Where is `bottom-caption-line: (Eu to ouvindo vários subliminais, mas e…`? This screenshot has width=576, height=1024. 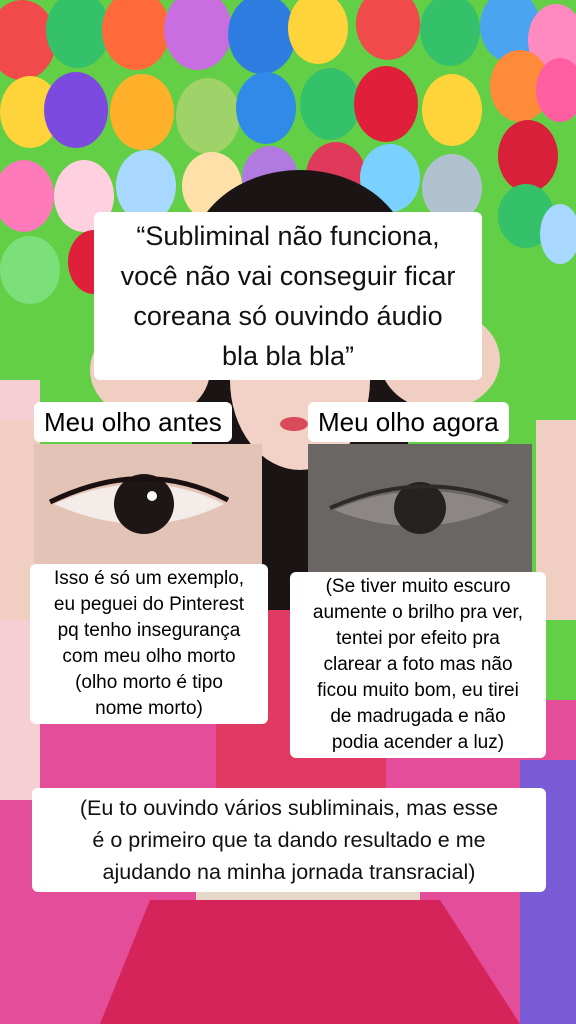 bottom-caption-line: (Eu to ouvindo vários subliminais, mas e… is located at coordinates (289, 808).